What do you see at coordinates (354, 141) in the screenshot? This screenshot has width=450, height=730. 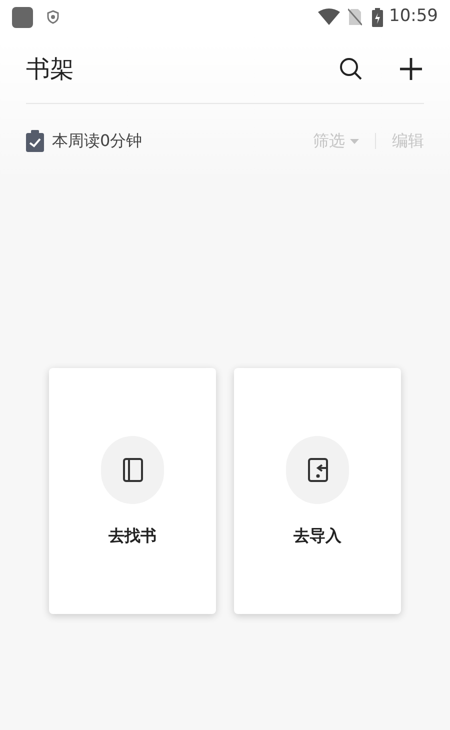 I see `caret-icon` at bounding box center [354, 141].